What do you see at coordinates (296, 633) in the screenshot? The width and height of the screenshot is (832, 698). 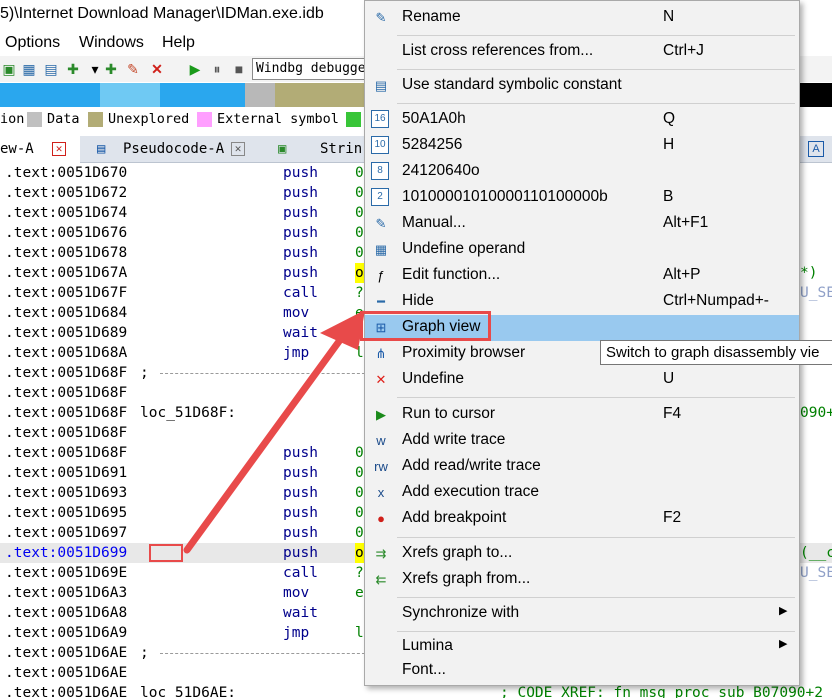 I see `disasm-mnemonic: jmp` at bounding box center [296, 633].